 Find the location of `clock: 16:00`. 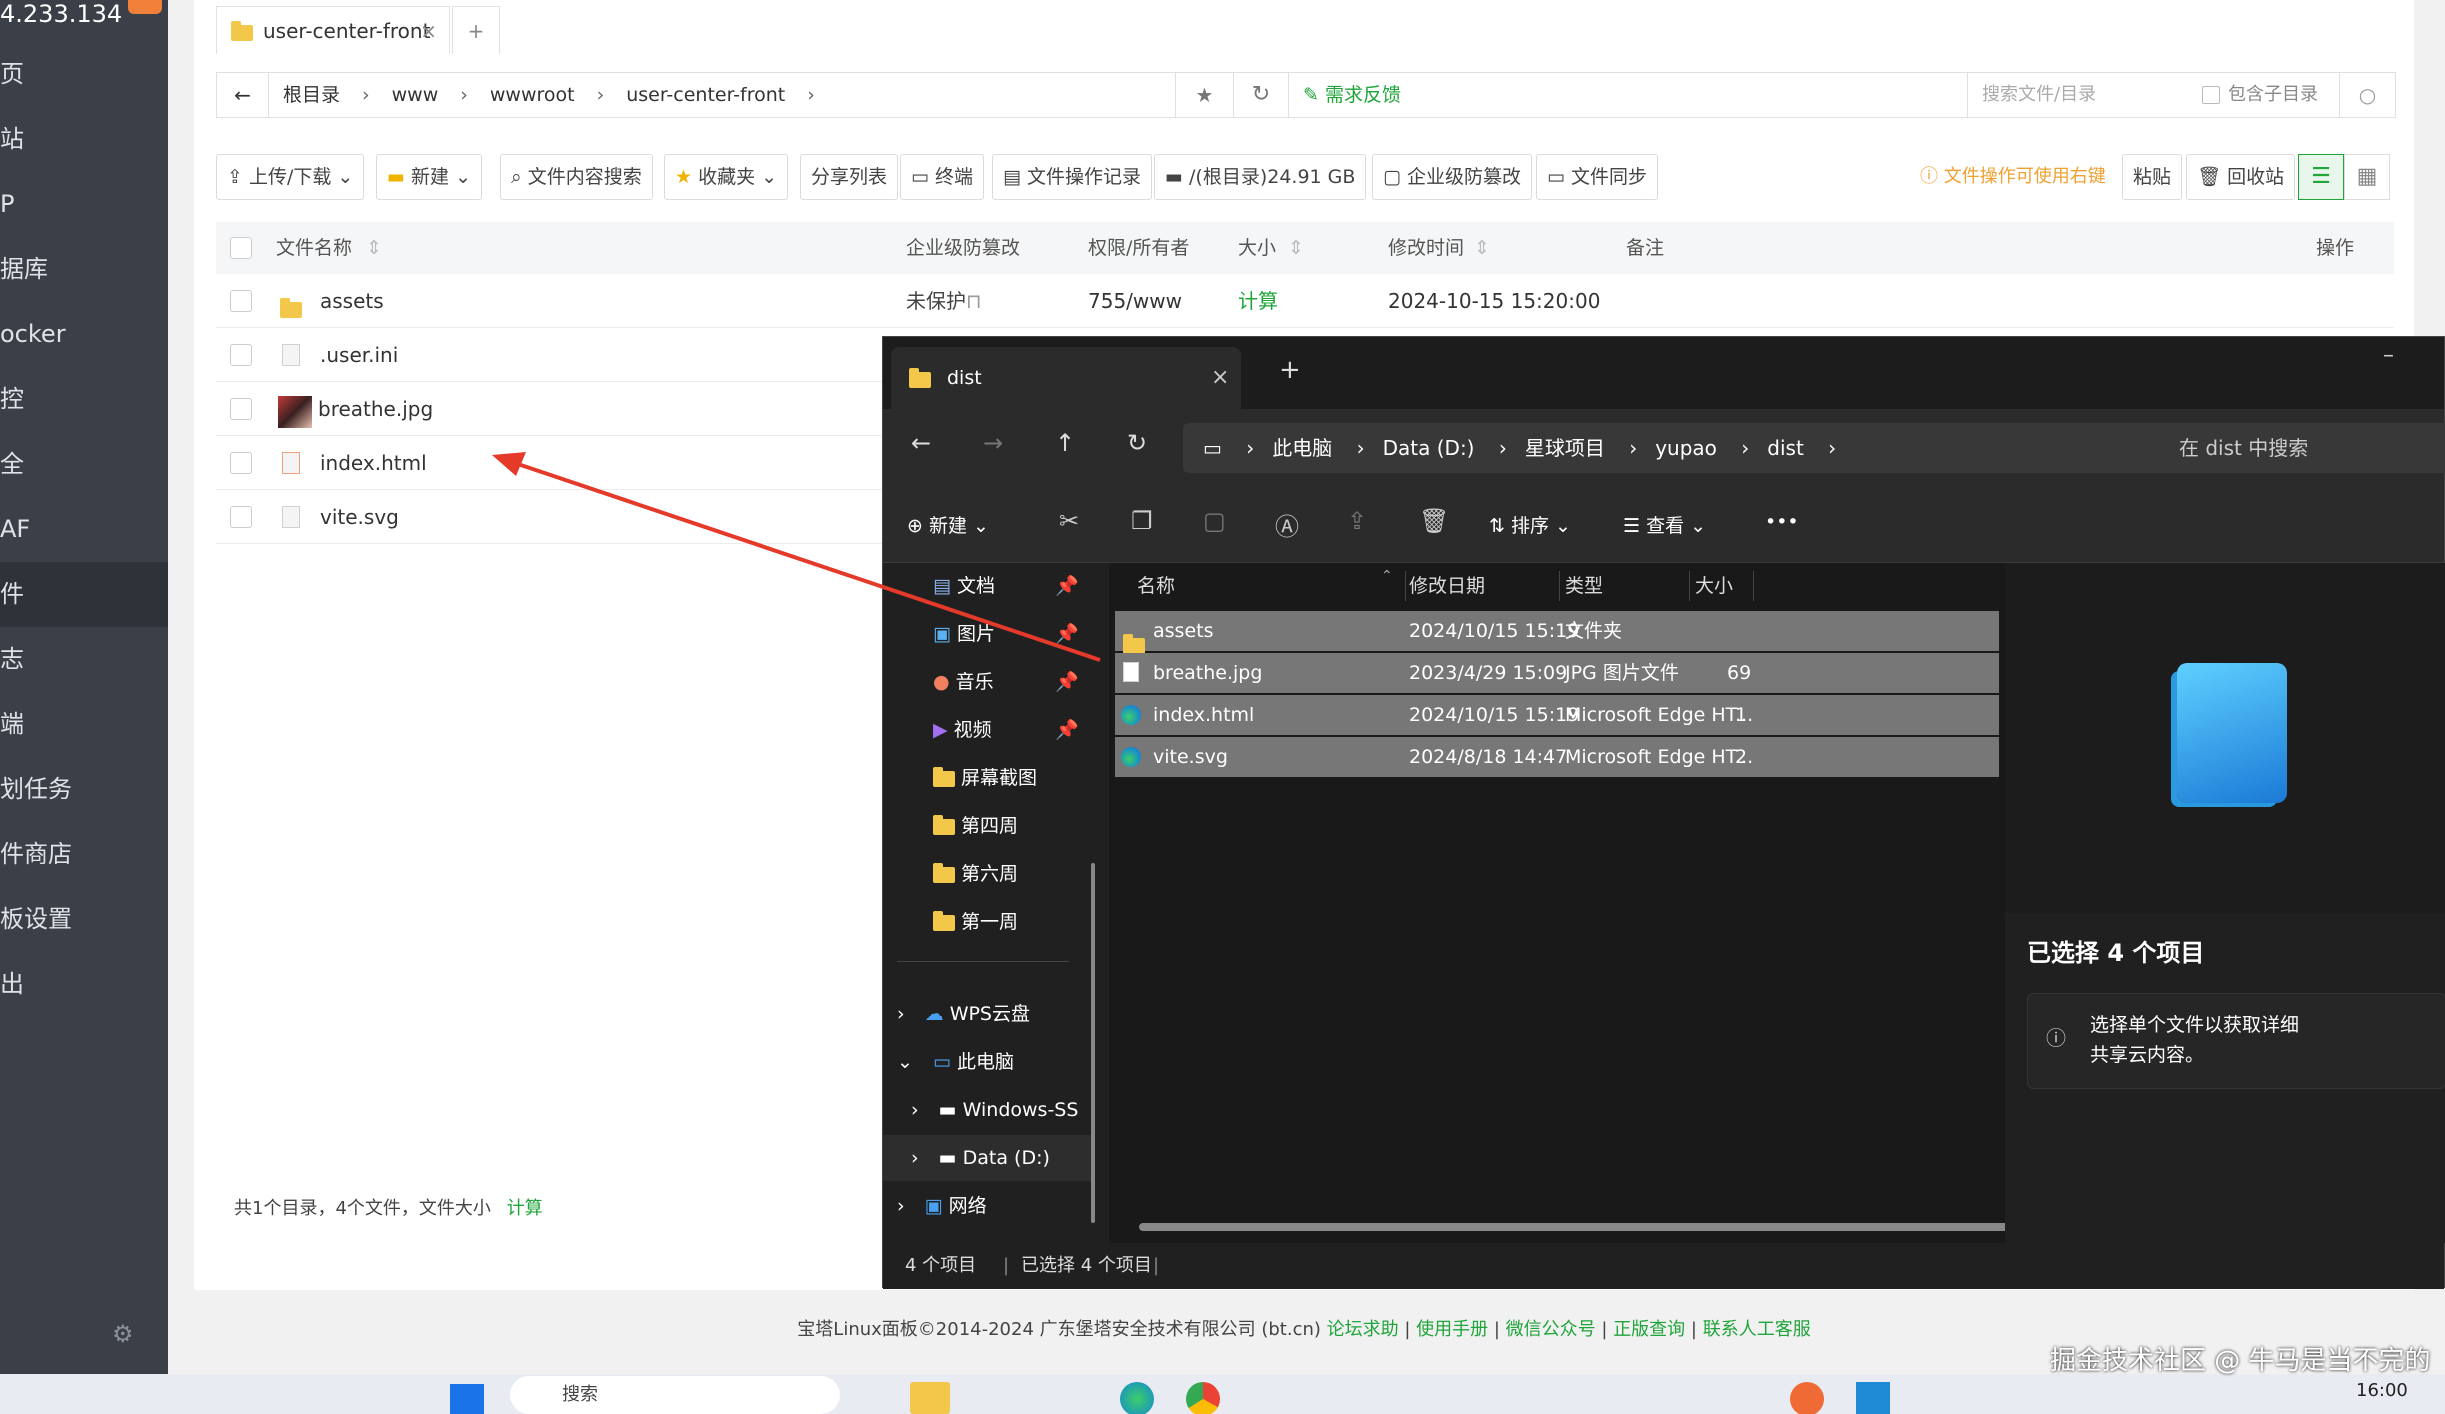

clock: 16:00 is located at coordinates (2382, 1390).